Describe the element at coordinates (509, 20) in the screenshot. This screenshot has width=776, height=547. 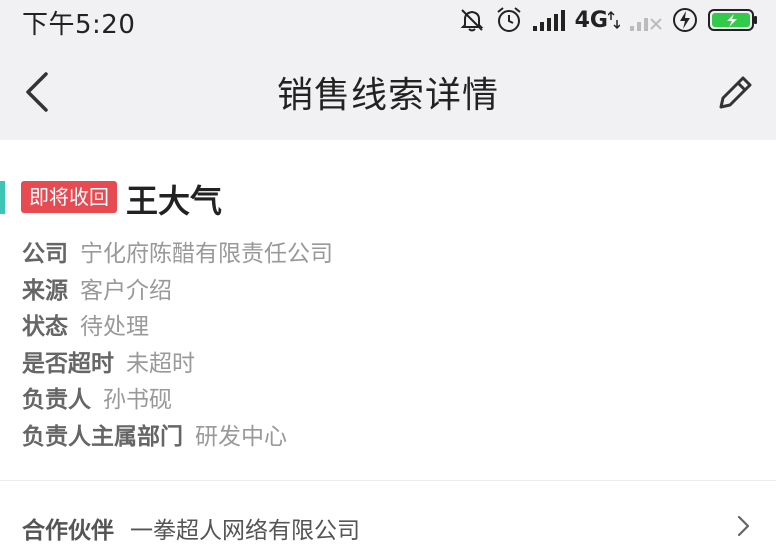
I see `alarm-icon` at that location.